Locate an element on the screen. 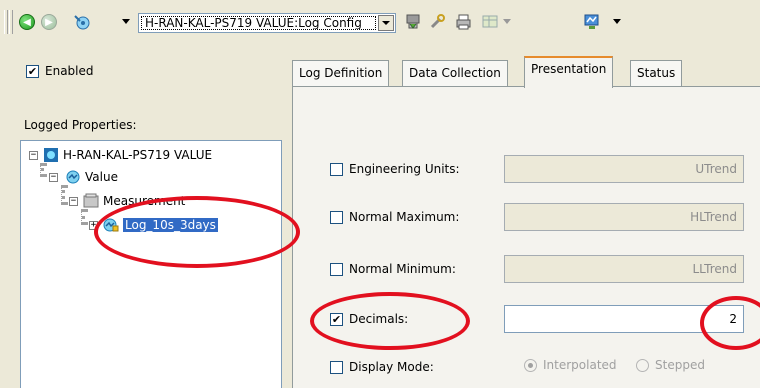  engineering-units-label: Engineering Units: is located at coordinates (404, 169).